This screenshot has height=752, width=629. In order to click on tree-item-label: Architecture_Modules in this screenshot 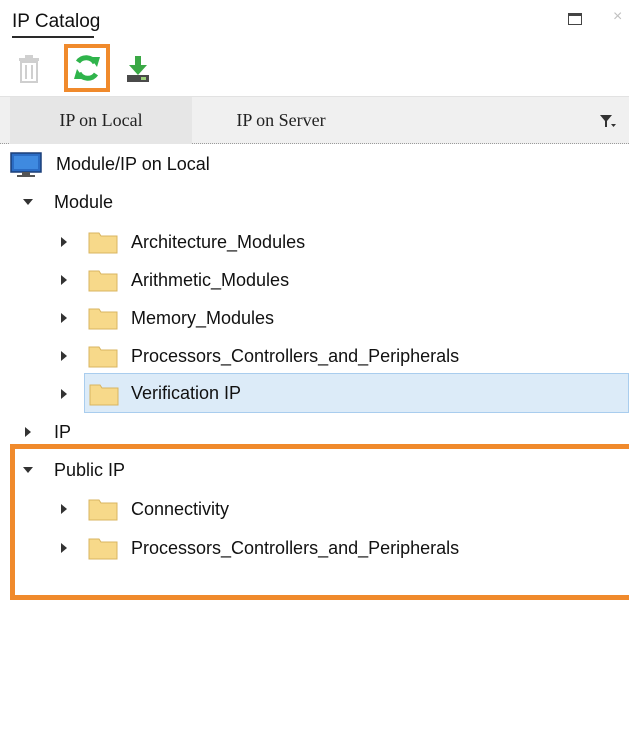, I will do `click(218, 241)`.